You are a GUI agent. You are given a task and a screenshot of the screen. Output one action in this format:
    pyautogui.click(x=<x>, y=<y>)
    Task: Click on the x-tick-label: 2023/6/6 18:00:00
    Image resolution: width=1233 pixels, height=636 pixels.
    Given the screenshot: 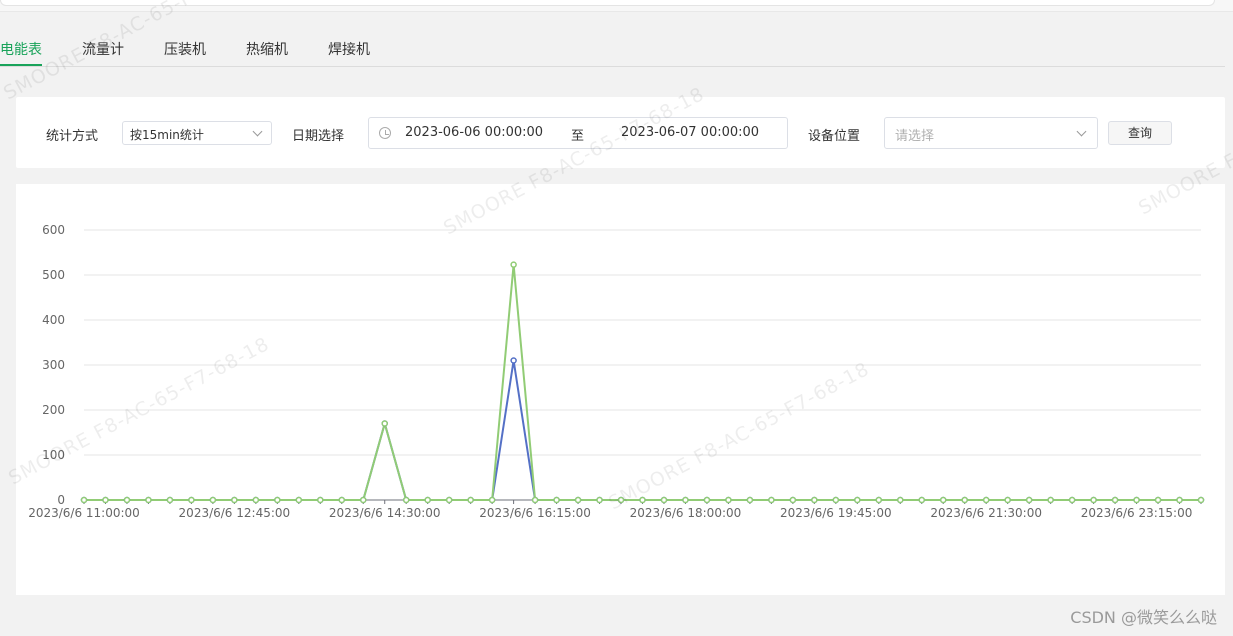 What is the action you would take?
    pyautogui.click(x=686, y=513)
    